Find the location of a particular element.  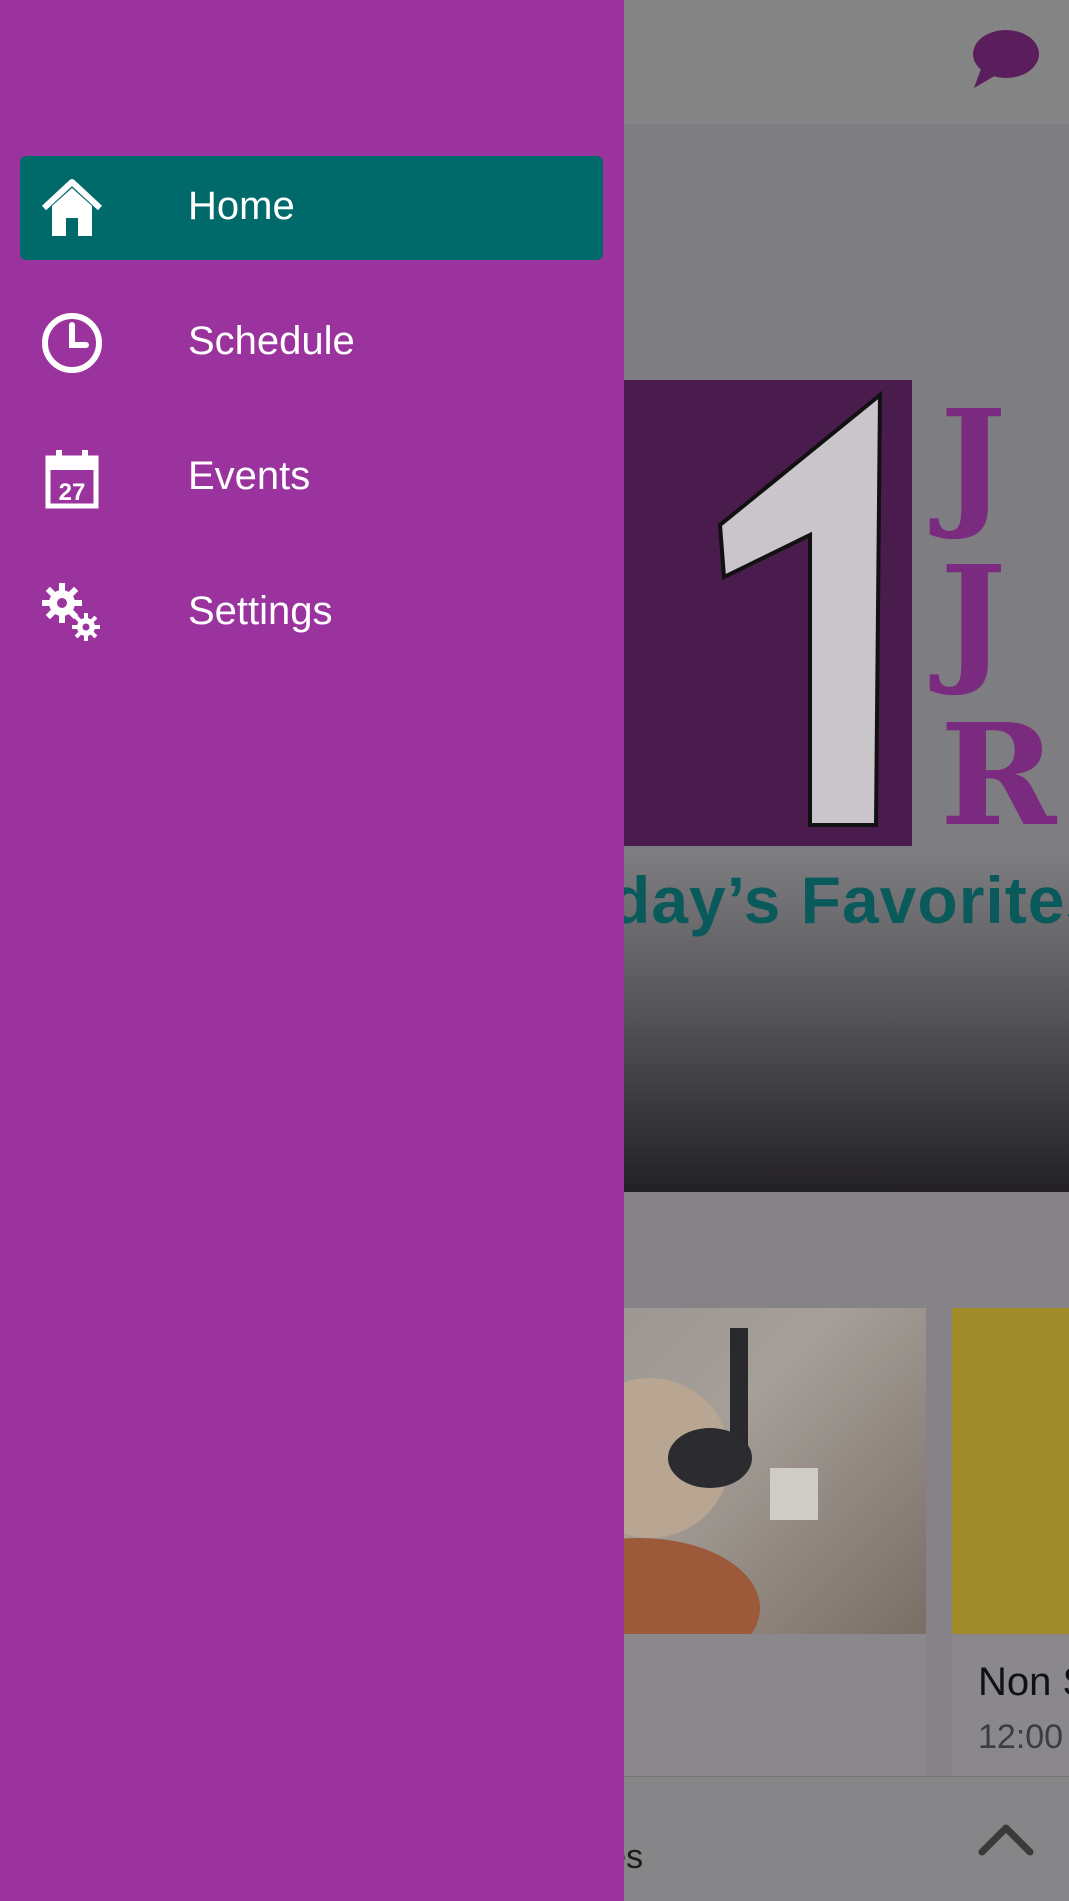

calendar-icon: 27 is located at coordinates (72, 479).